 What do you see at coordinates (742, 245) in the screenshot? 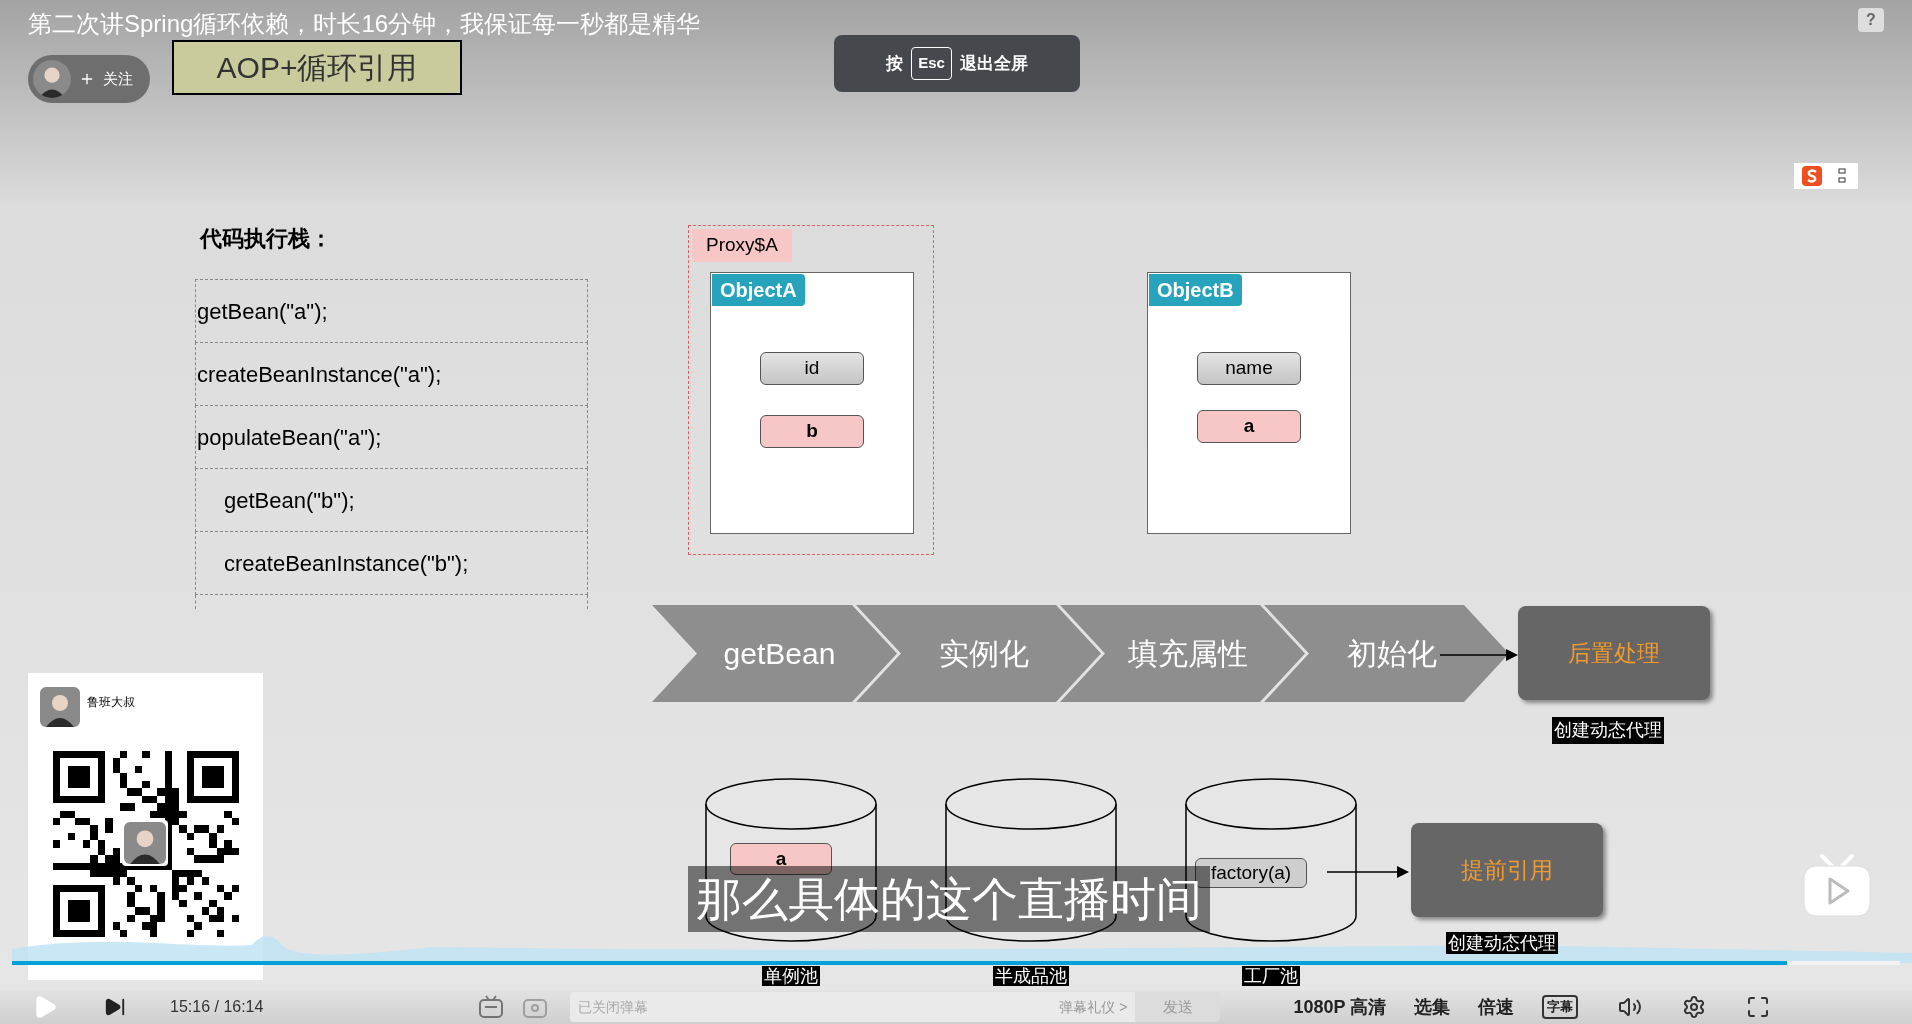
I see `proxy-label: Proxy$A` at bounding box center [742, 245].